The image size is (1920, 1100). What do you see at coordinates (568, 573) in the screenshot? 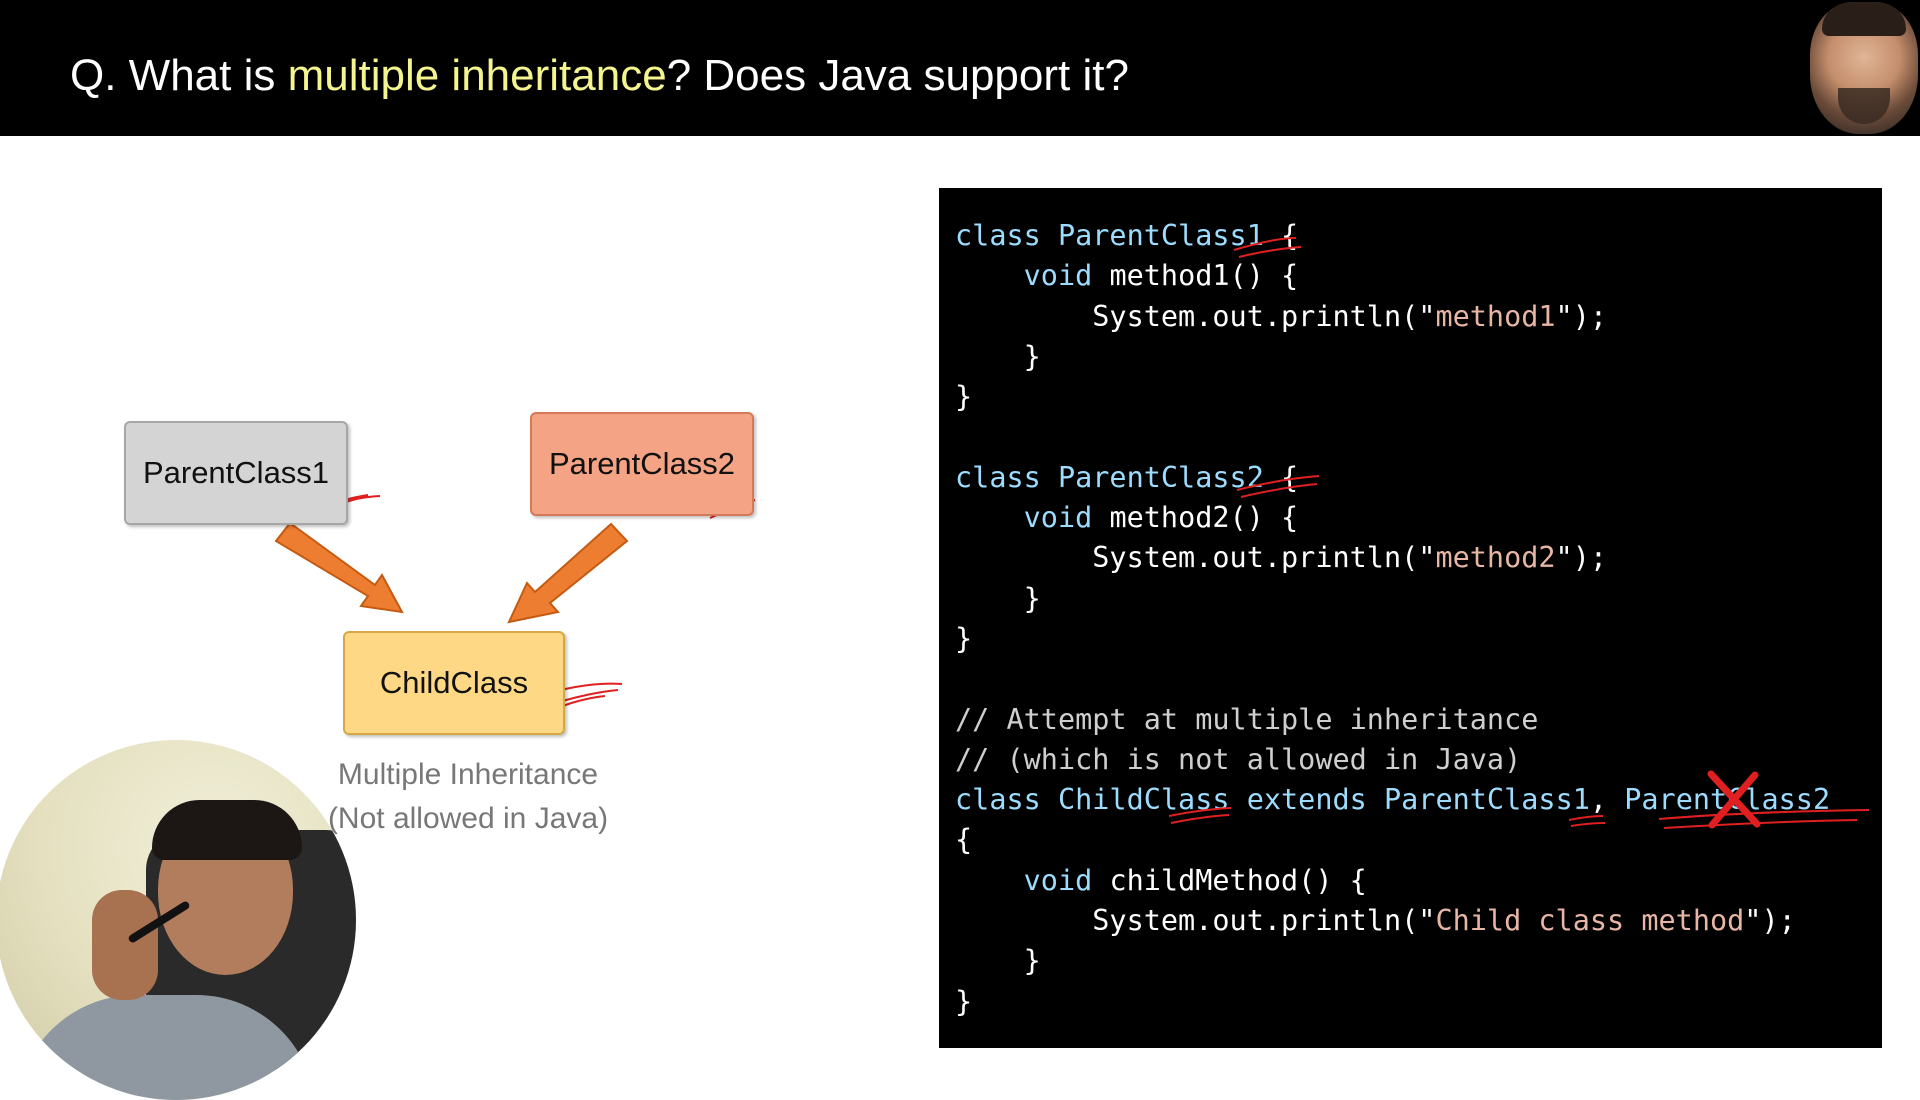
I see `arrow-parent2-to-child` at bounding box center [568, 573].